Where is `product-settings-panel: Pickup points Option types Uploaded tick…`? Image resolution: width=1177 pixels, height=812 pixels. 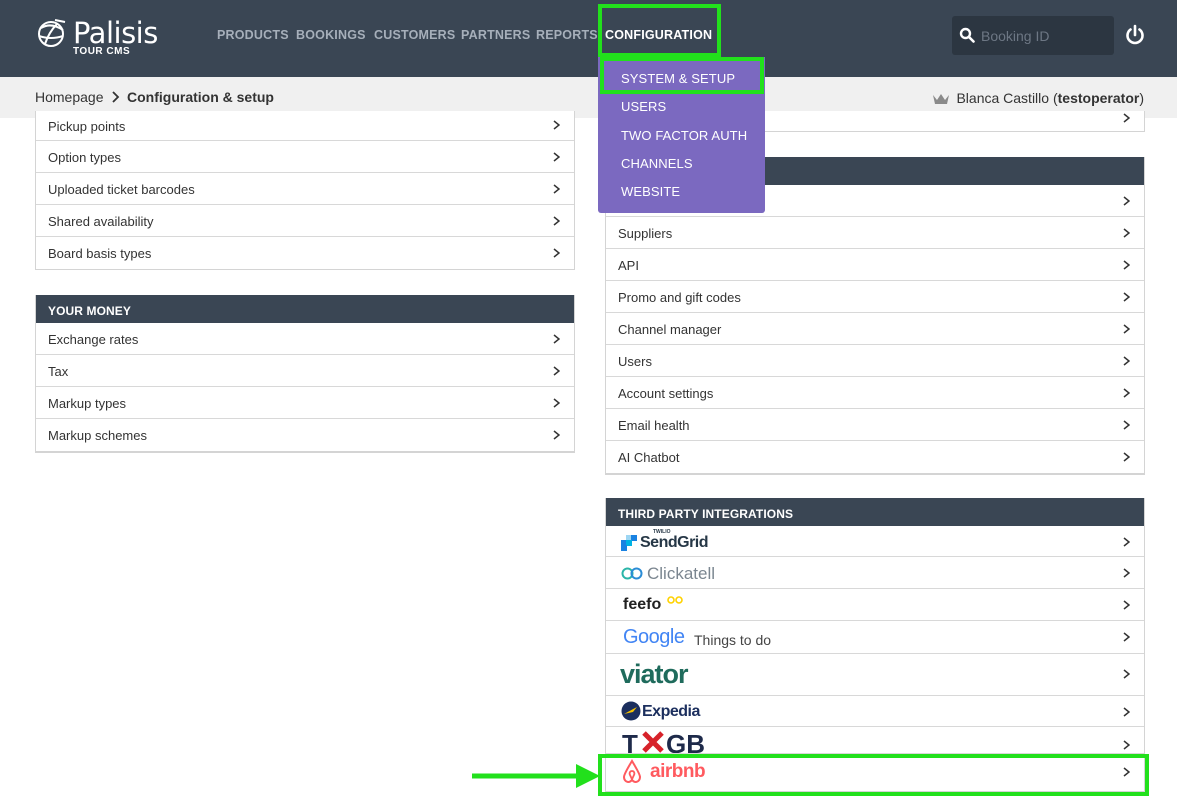 product-settings-panel: Pickup points Option types Uploaded tick… is located at coordinates (305, 190).